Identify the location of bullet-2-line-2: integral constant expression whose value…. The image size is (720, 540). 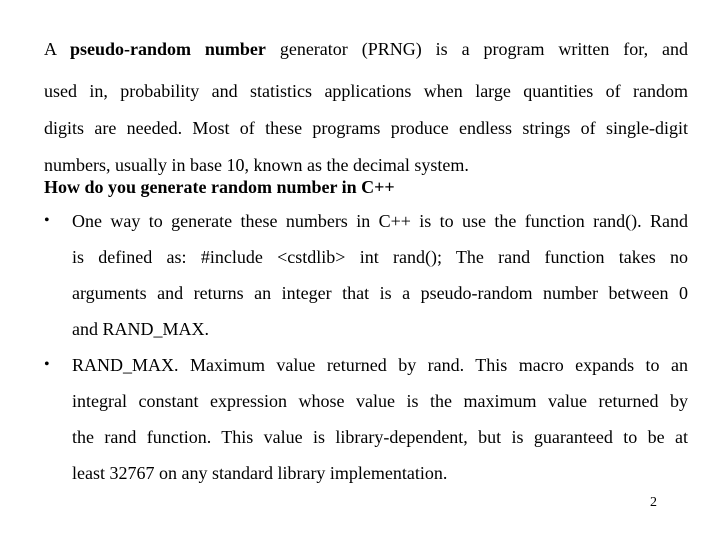
(380, 401).